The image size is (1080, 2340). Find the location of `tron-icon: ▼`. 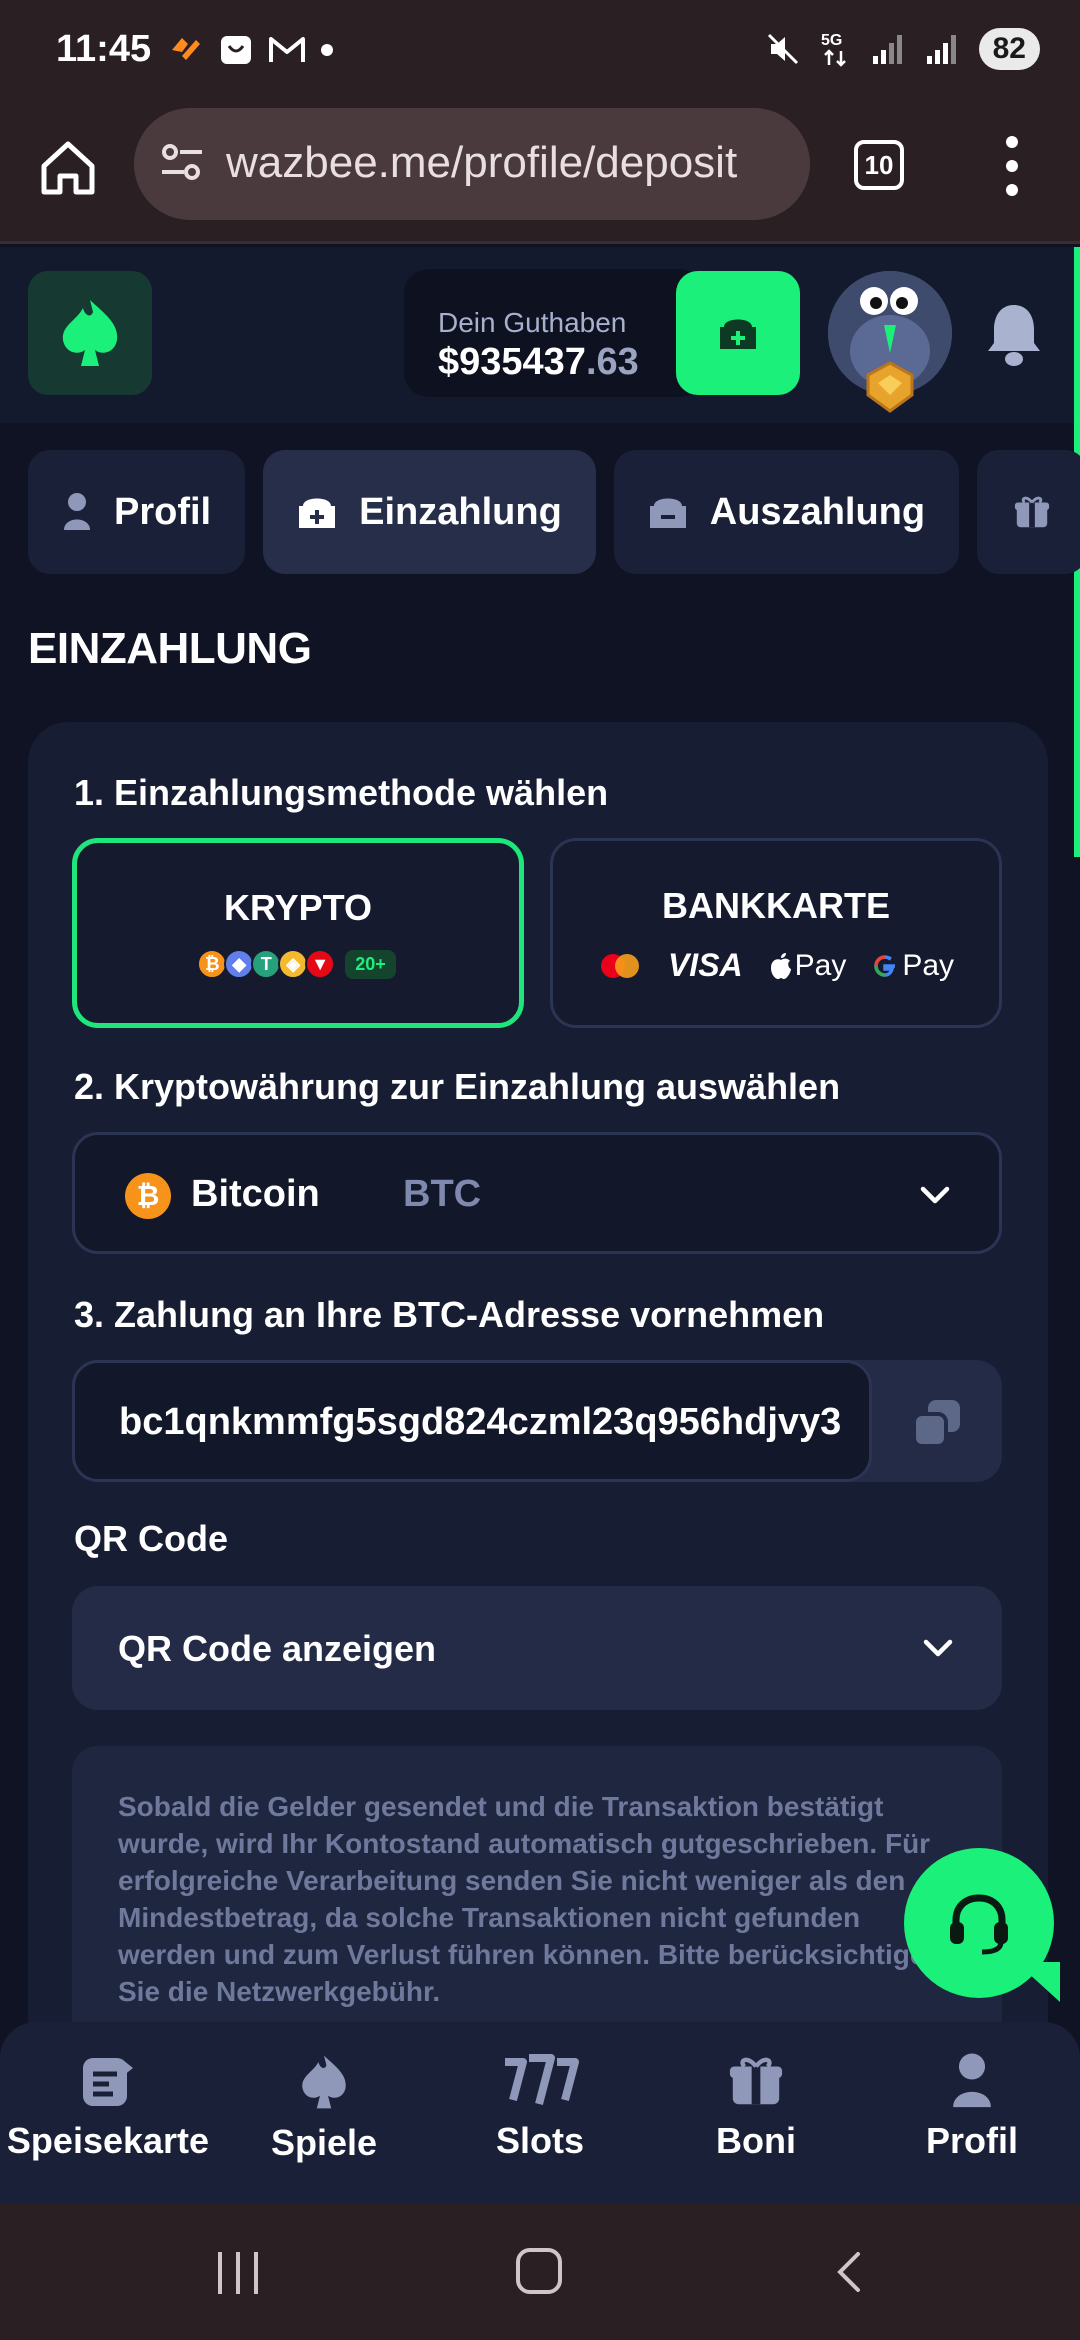

tron-icon: ▼ is located at coordinates (320, 964).